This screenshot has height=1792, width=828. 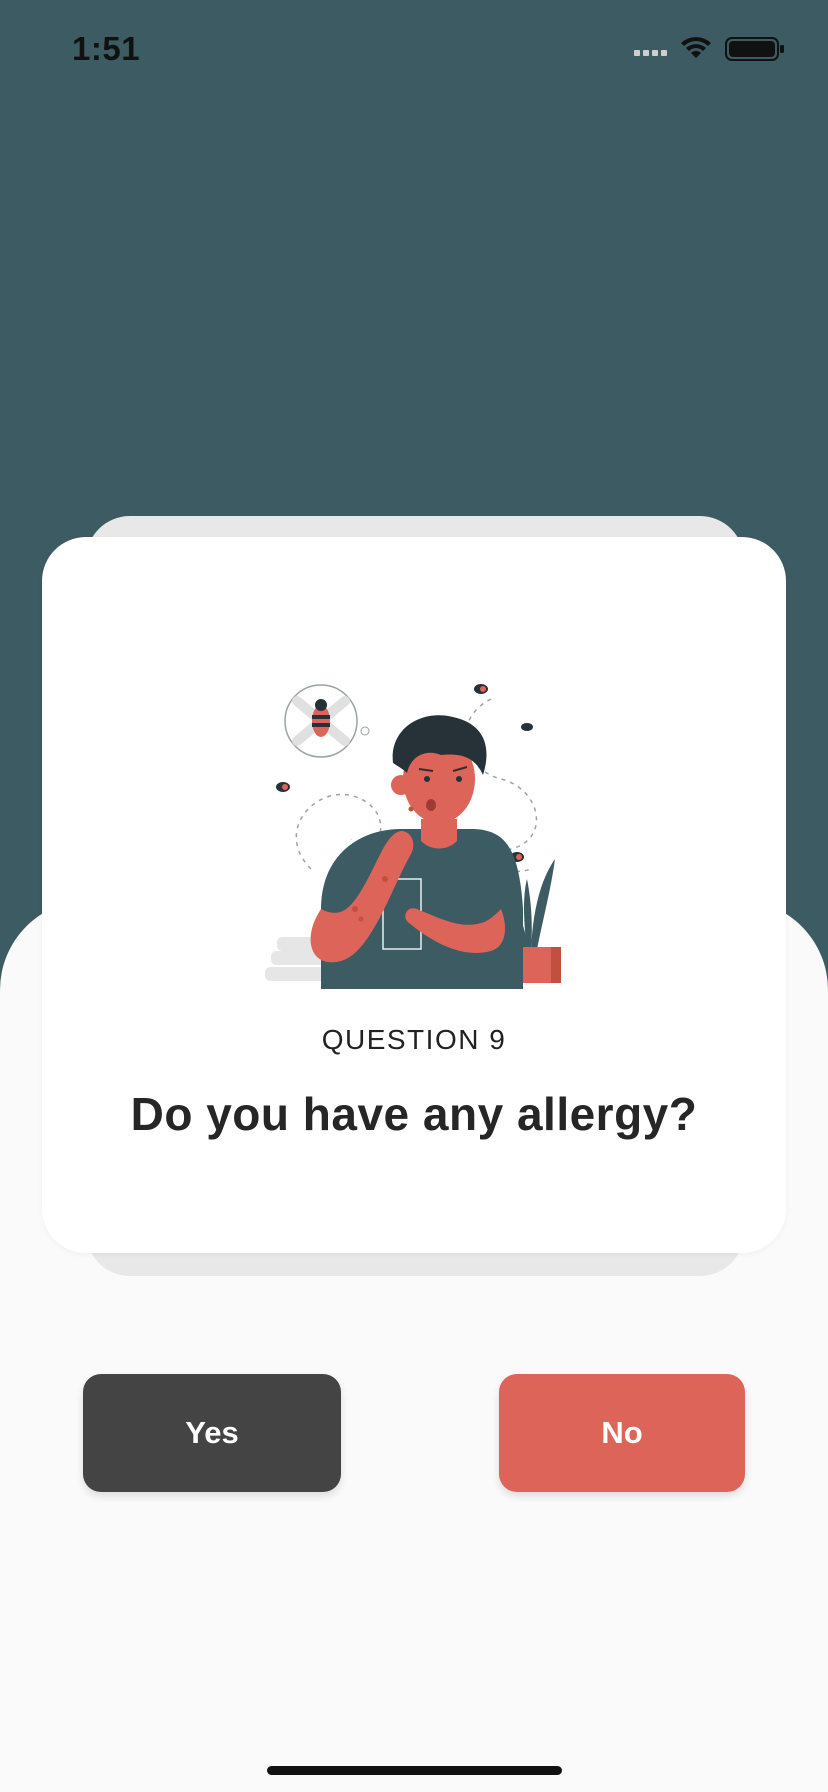 I want to click on status-time: 1:51, so click(x=106, y=48).